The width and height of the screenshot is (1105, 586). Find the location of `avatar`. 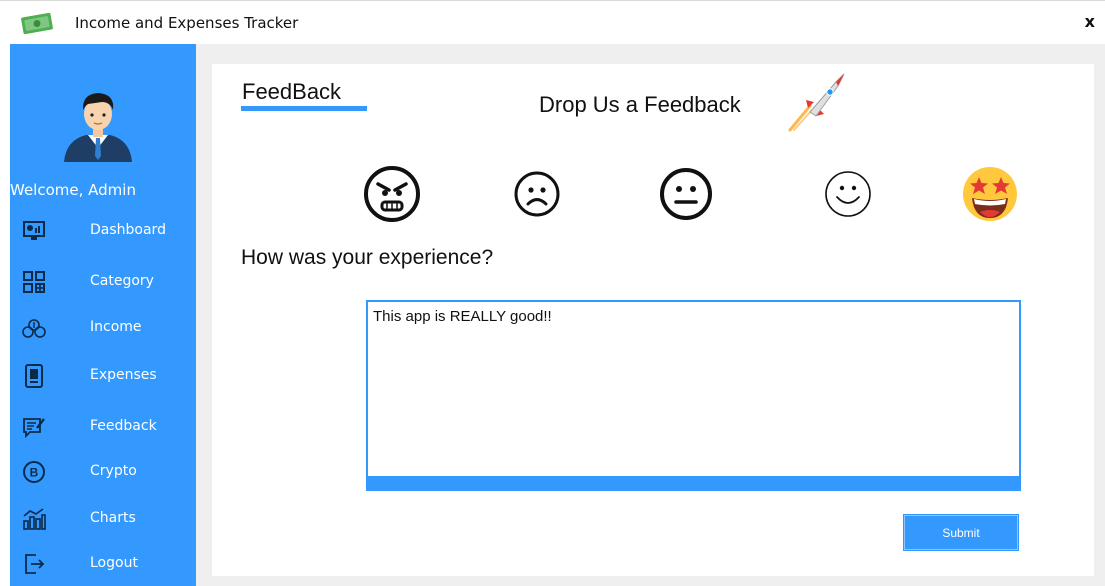

avatar is located at coordinates (98, 127).